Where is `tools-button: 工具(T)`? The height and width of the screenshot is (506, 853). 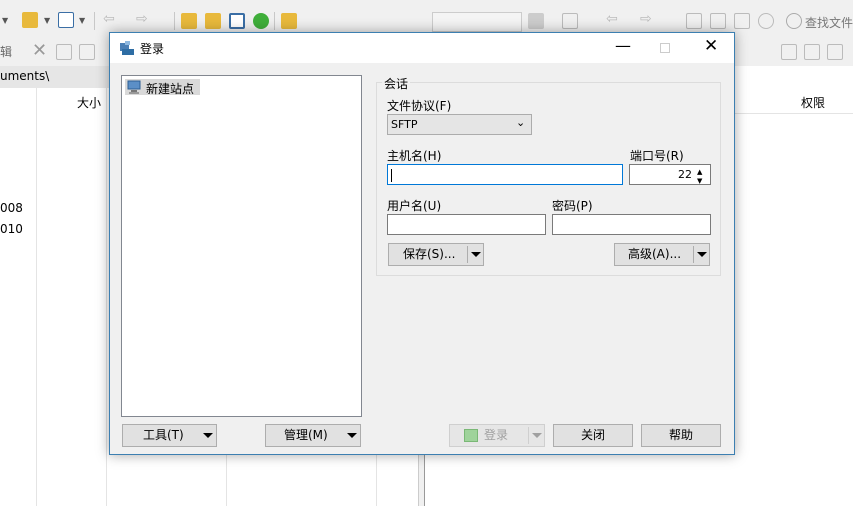
tools-button: 工具(T) is located at coordinates (169, 435).